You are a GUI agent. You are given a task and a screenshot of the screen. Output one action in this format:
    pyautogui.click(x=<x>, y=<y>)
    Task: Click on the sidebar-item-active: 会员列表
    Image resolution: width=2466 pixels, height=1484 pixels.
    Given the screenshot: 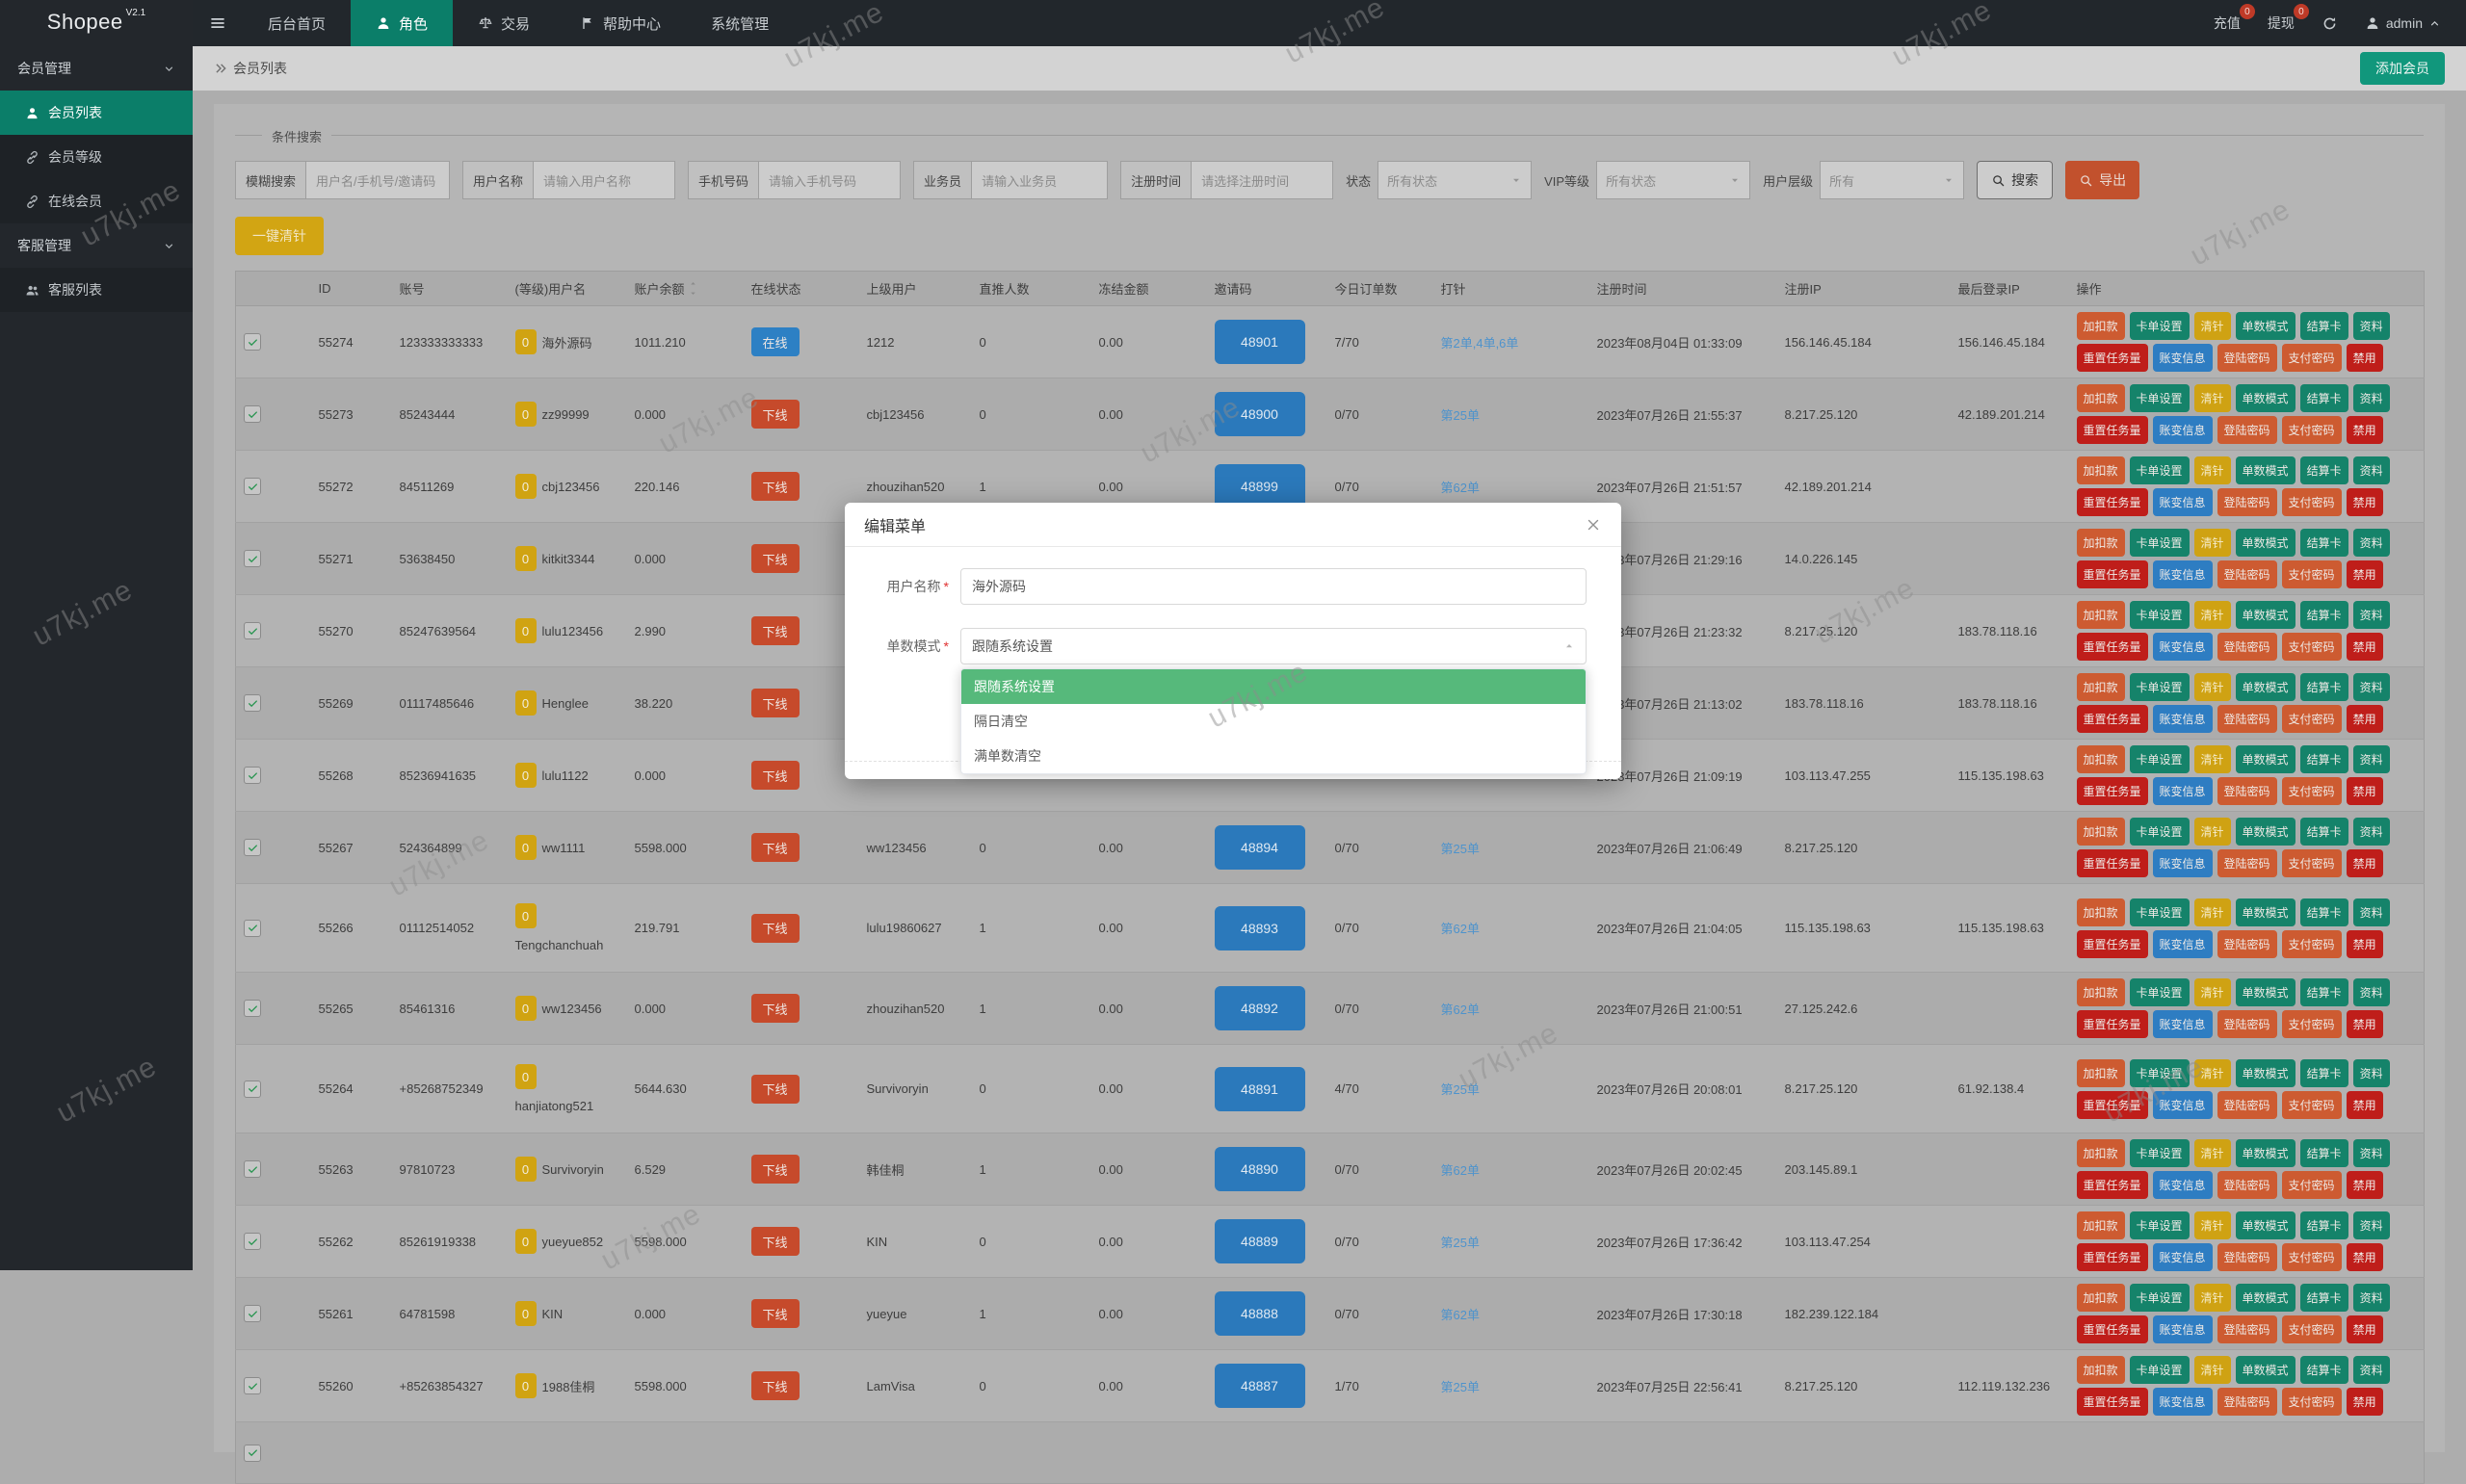 What is the action you would take?
    pyautogui.click(x=96, y=113)
    